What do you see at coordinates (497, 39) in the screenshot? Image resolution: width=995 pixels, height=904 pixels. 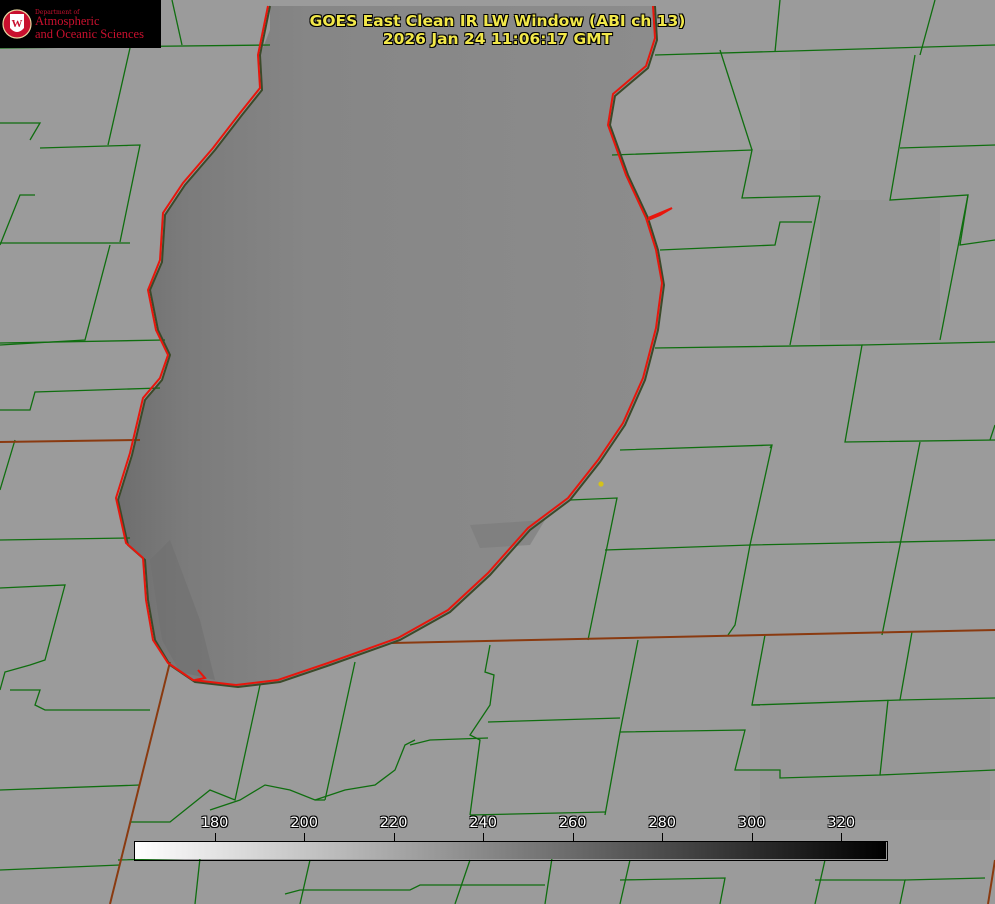 I see `image-timestamp: 2026 Jan 24 11:06:17 GMT` at bounding box center [497, 39].